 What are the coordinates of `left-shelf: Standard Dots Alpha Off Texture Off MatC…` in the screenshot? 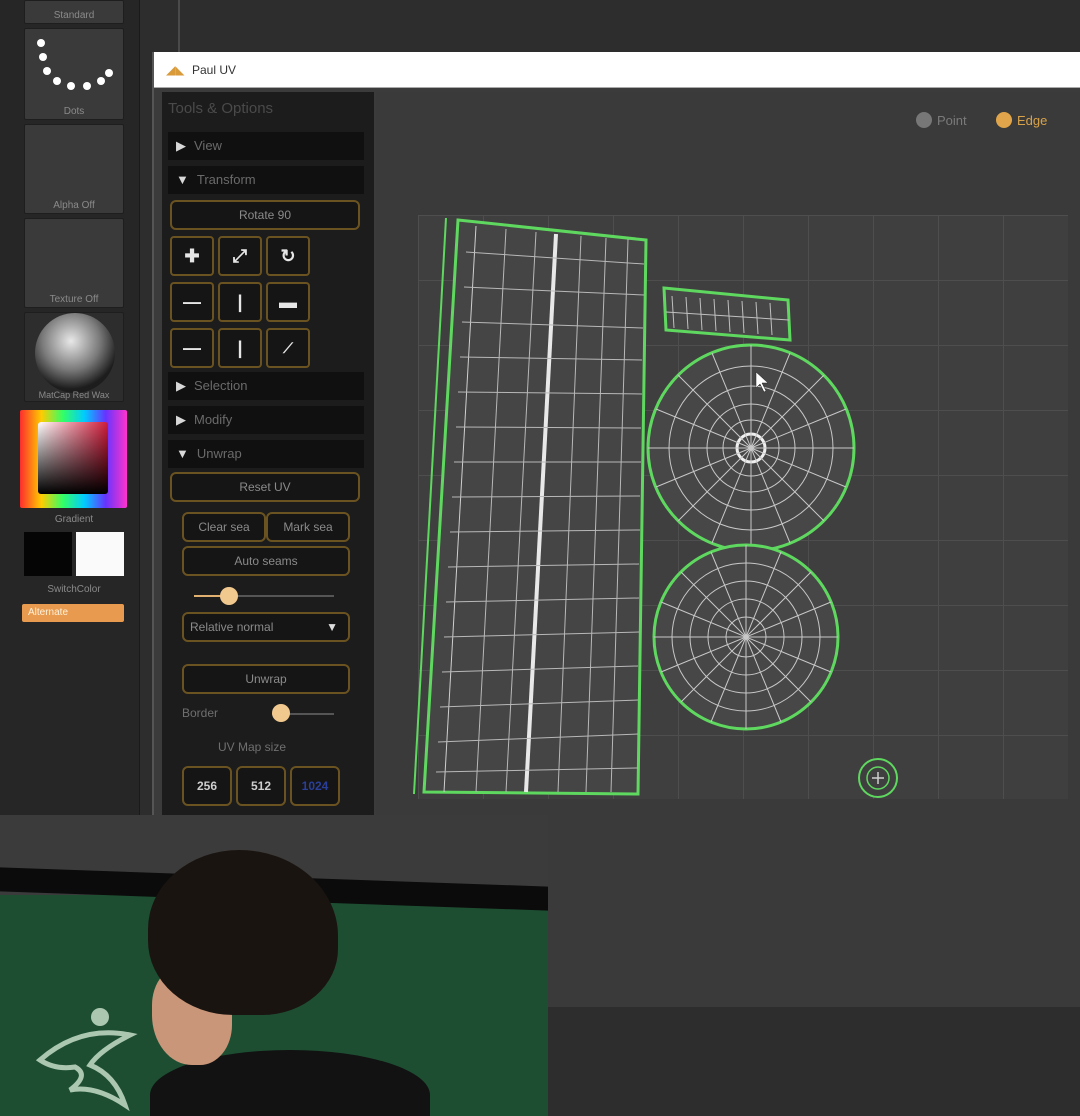 It's located at (70, 410).